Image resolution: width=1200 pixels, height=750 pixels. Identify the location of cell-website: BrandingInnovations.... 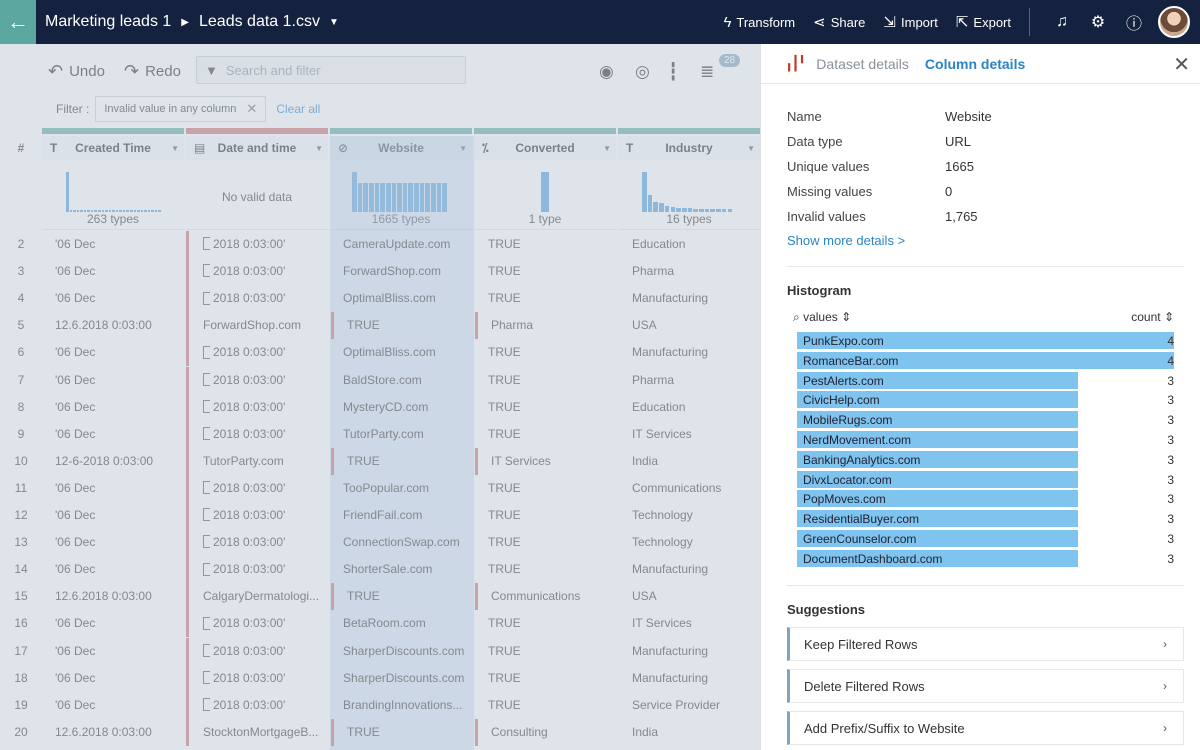
(406, 705).